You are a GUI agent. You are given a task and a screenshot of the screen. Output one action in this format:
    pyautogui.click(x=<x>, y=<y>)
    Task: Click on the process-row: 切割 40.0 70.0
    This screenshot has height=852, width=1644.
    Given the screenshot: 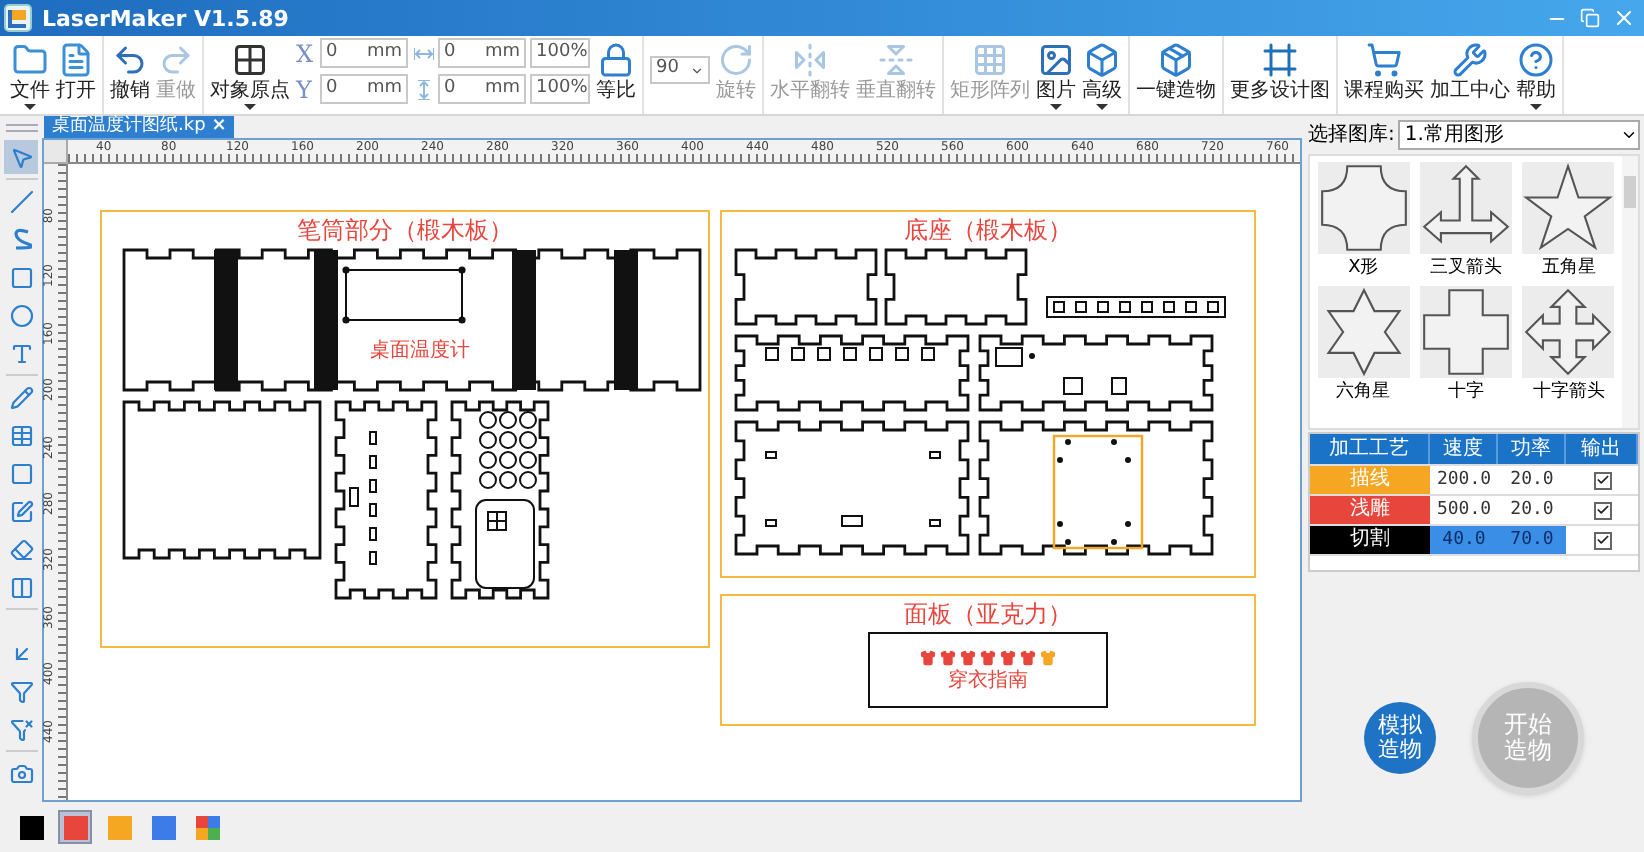 What is the action you would take?
    pyautogui.click(x=1474, y=539)
    